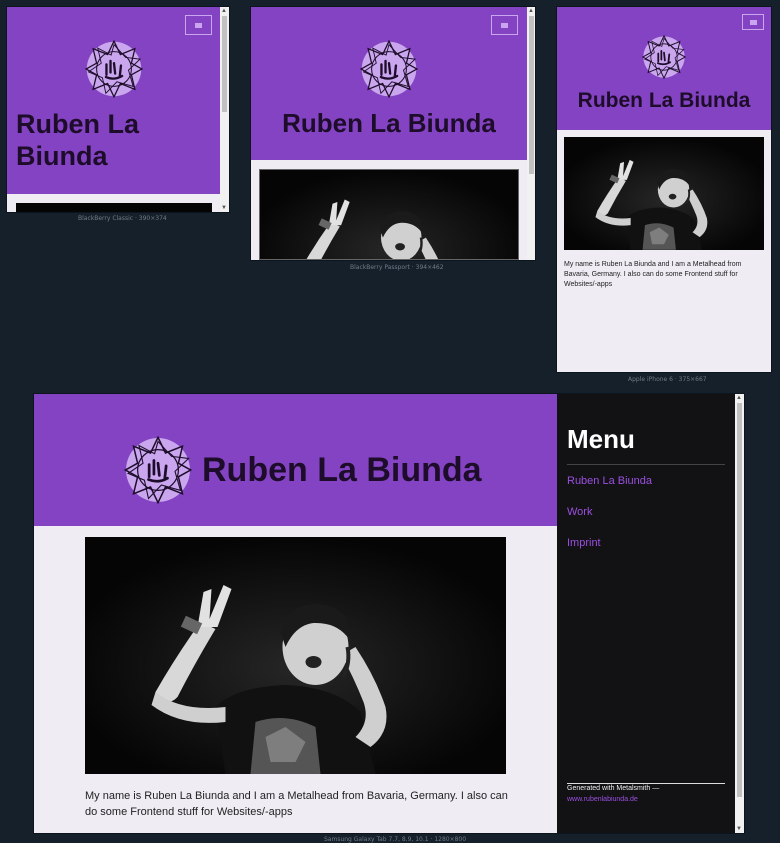 This screenshot has width=780, height=843. Describe the element at coordinates (579, 512) in the screenshot. I see `menu-link-work: Work` at that location.